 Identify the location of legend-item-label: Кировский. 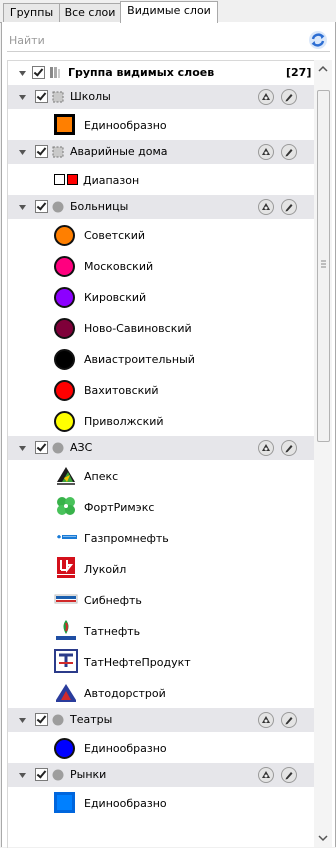
(115, 297).